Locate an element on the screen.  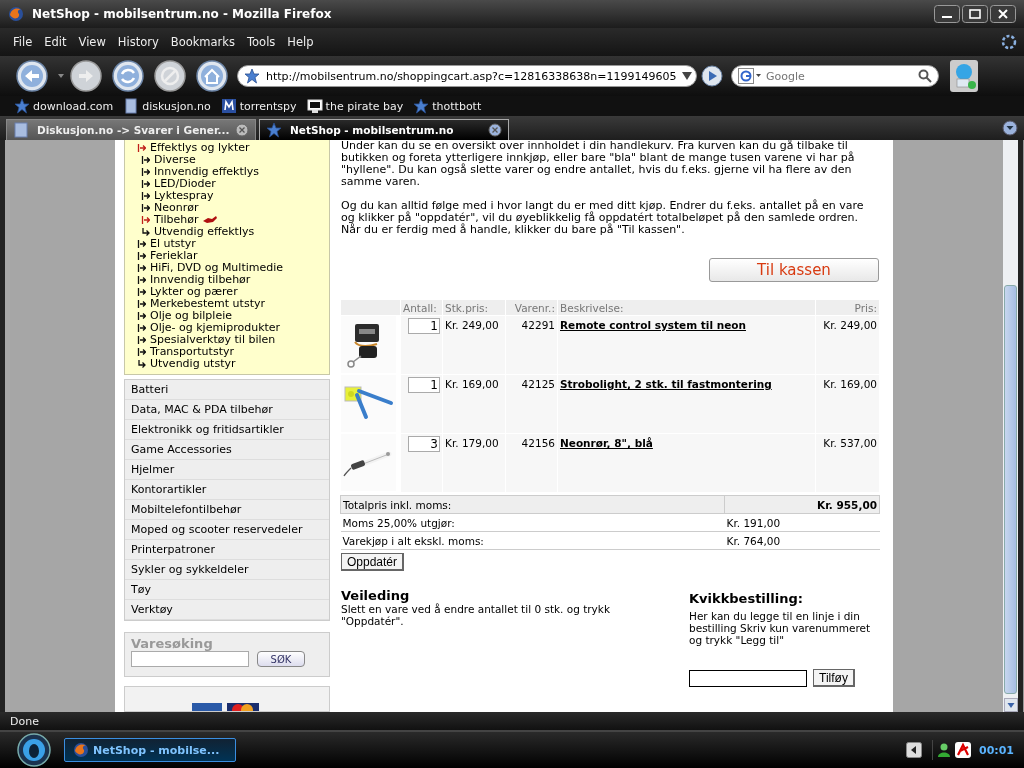
category-link: Kontorartikler is located at coordinates (227, 490).